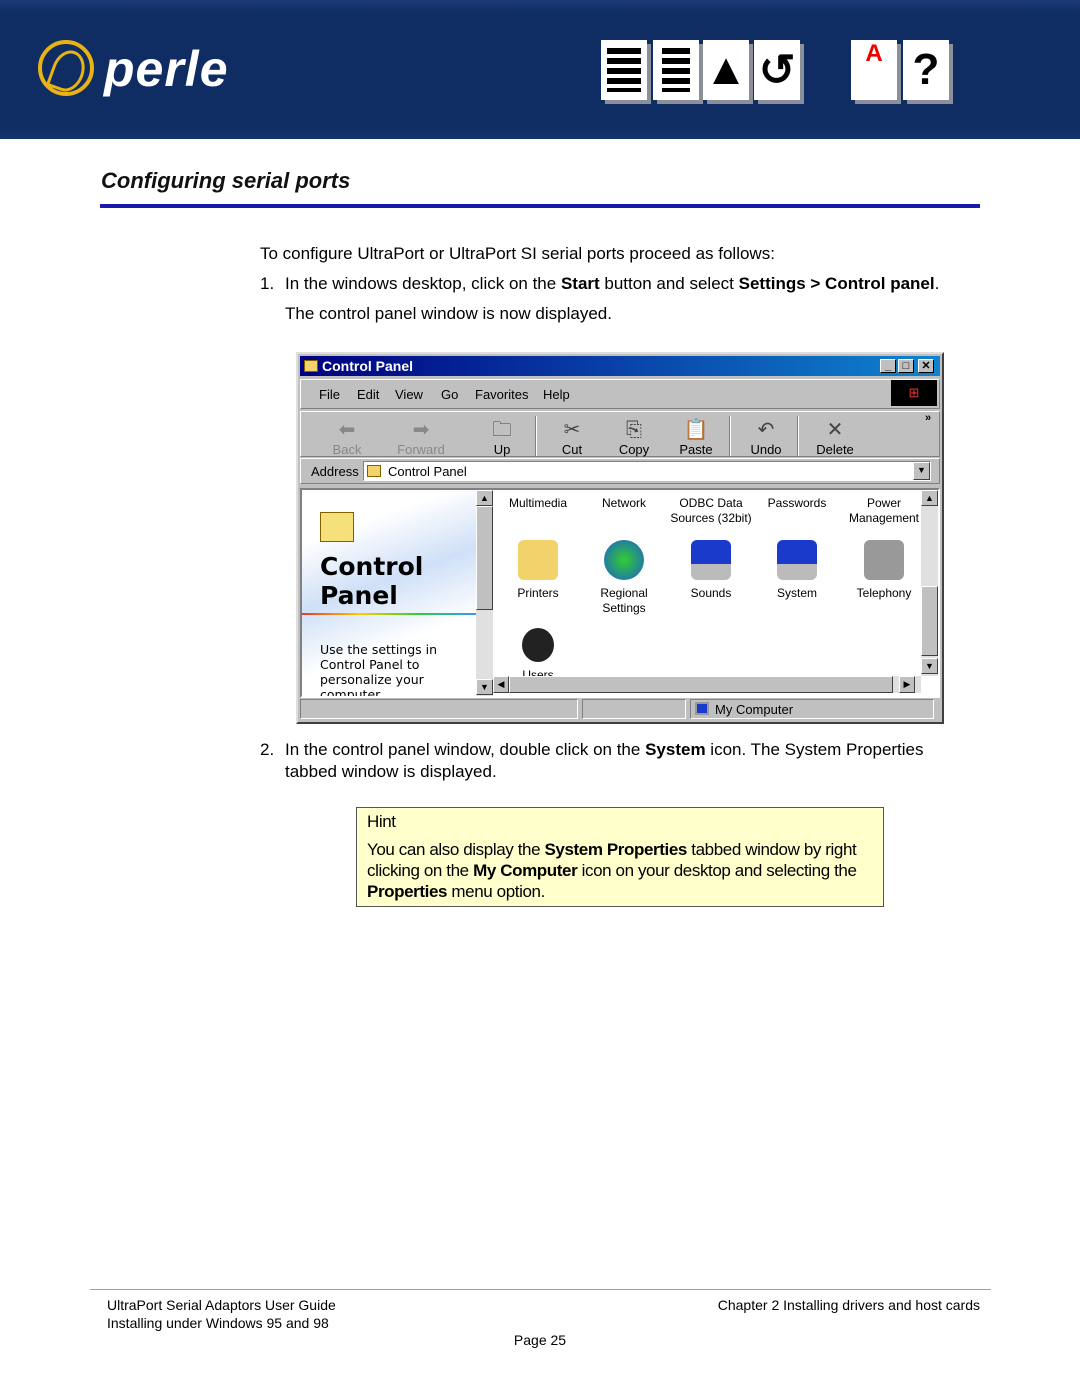  I want to click on footer-section: Installing under Windows 95 and 98, so click(218, 1323).